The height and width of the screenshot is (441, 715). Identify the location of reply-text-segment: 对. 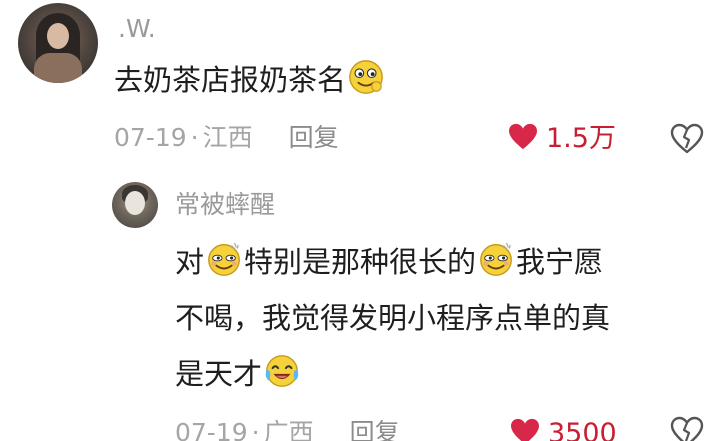
(190, 262).